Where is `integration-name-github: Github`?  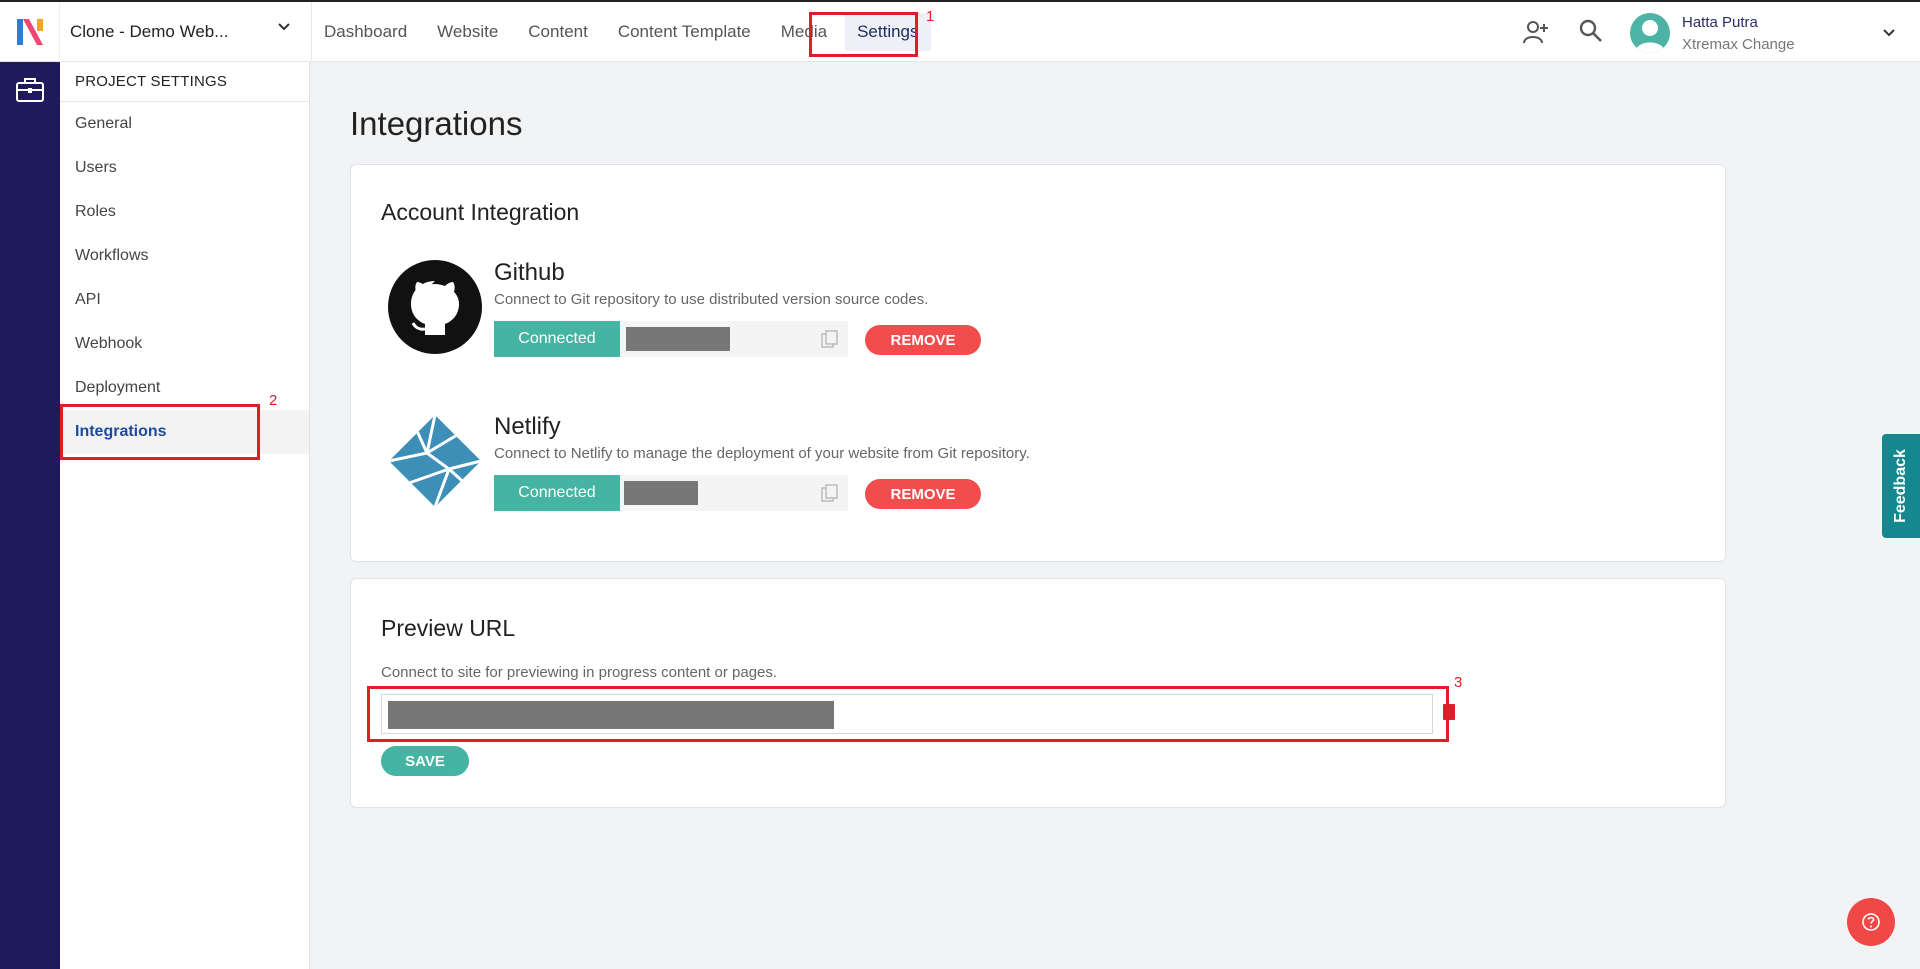
integration-name-github: Github is located at coordinates (529, 272).